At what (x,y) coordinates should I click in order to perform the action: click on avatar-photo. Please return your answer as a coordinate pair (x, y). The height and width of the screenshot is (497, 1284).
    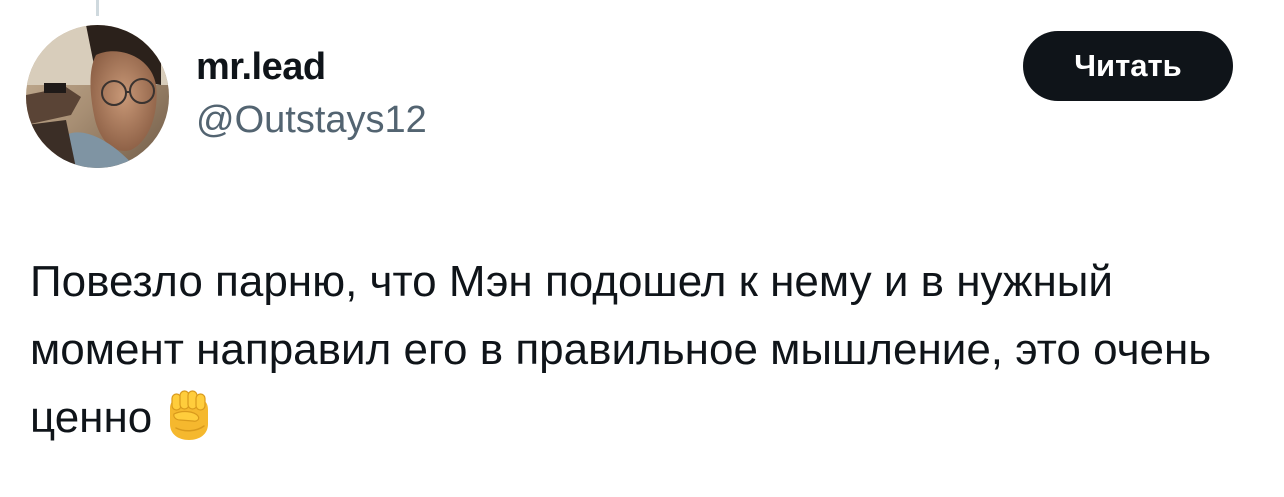
    Looking at the image, I should click on (97, 96).